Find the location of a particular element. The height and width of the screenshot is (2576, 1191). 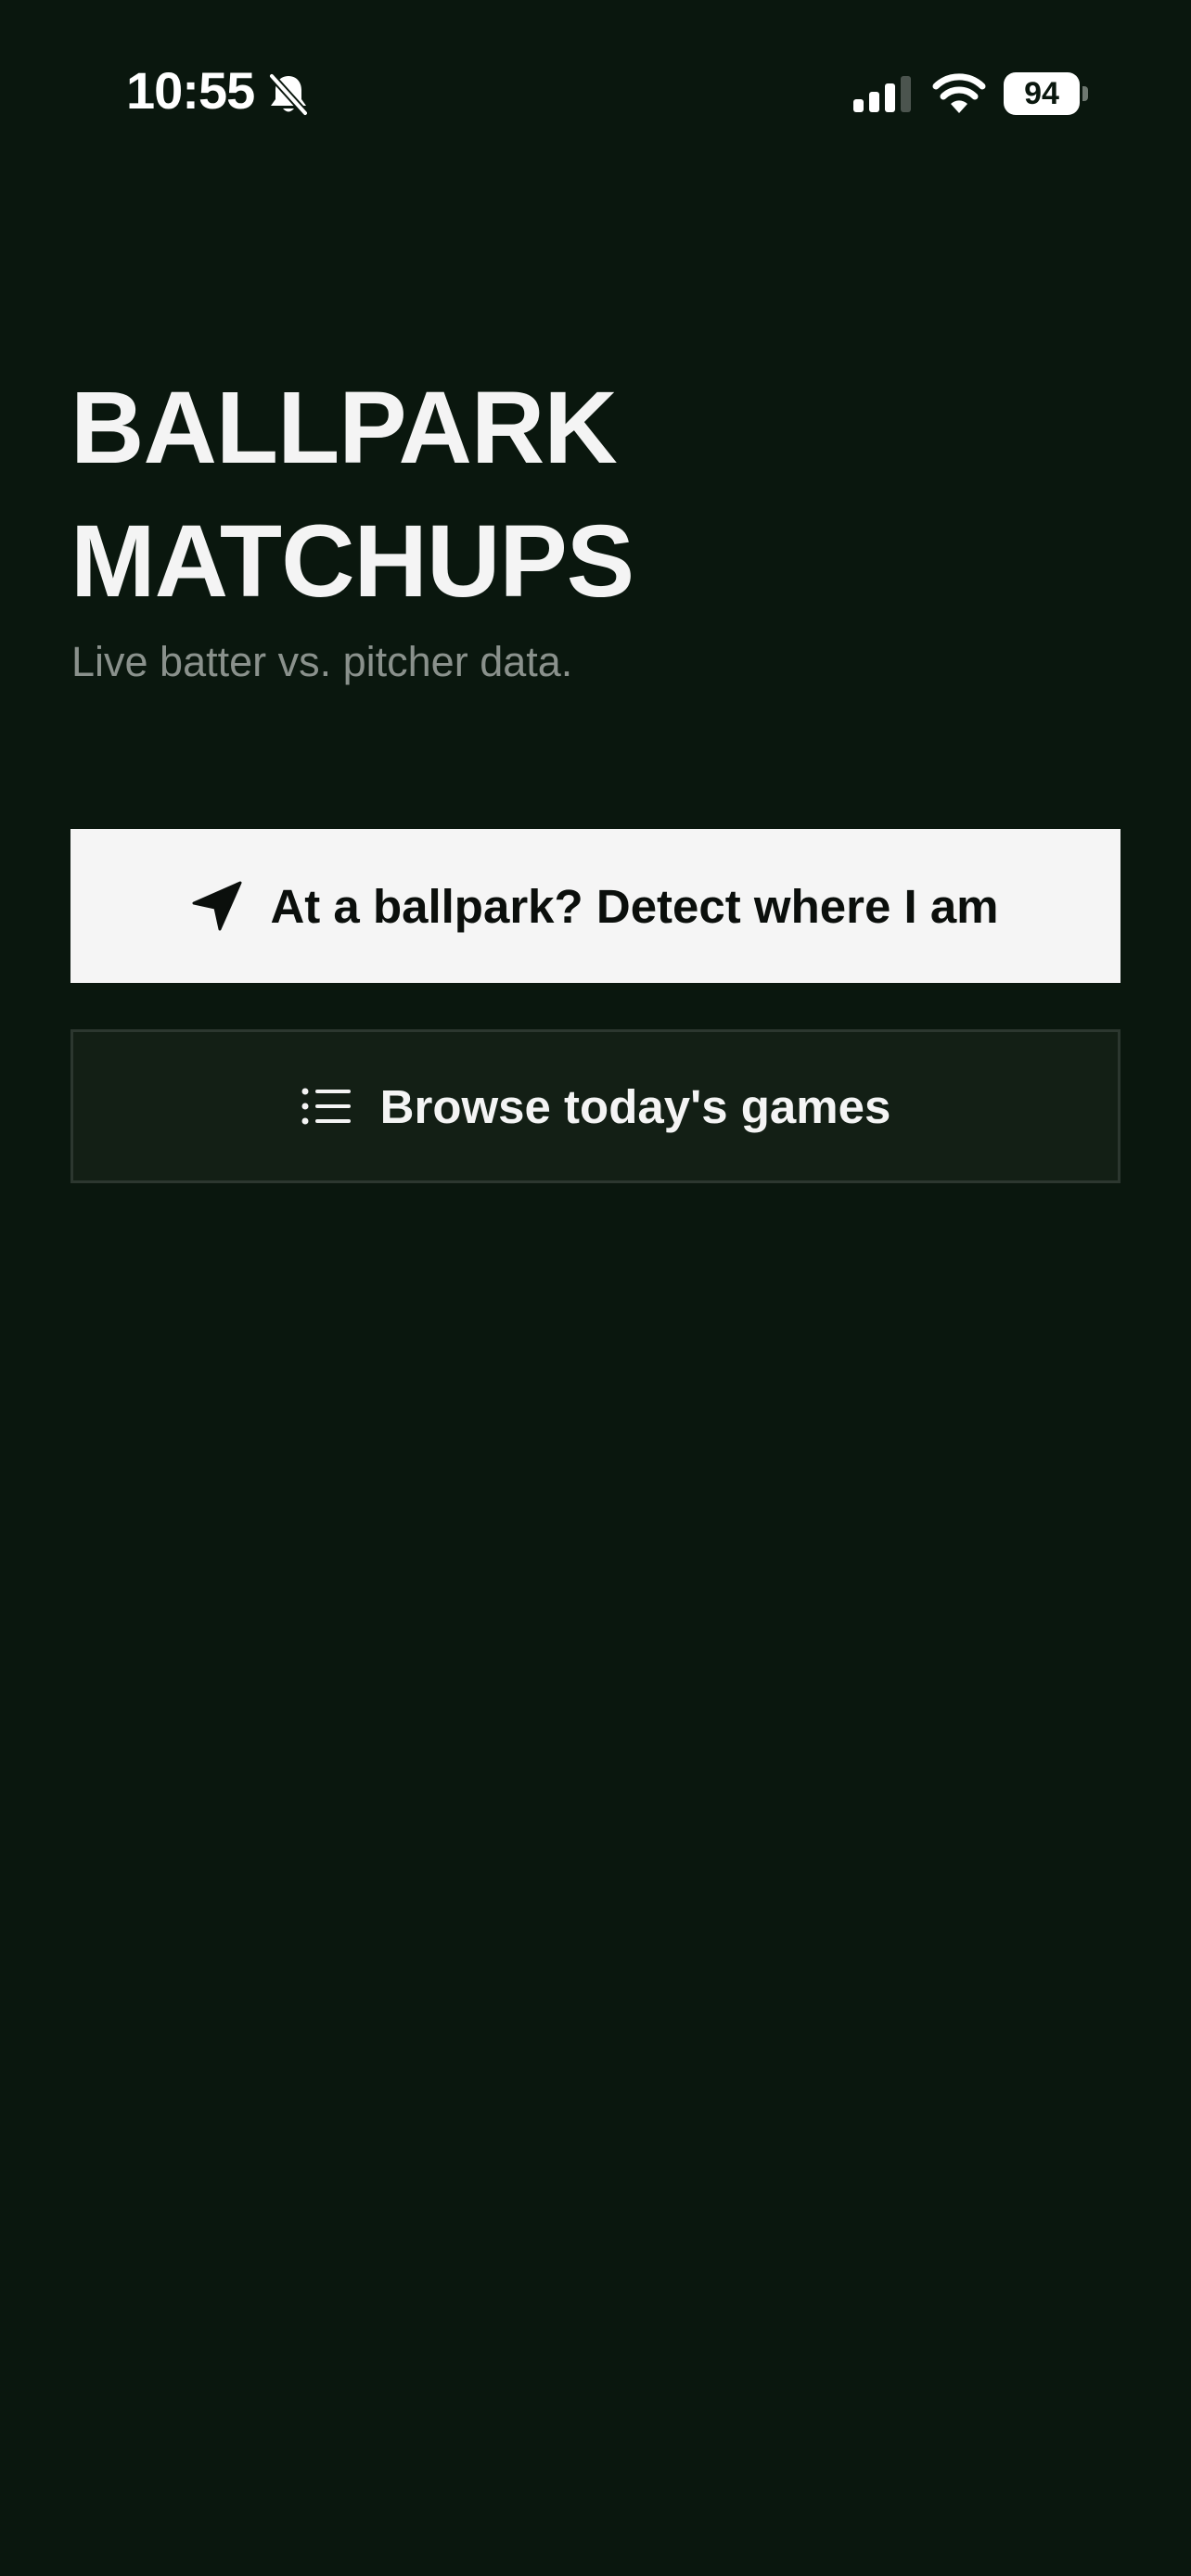

app-subtitle: Live batter vs. pitcher data. is located at coordinates (322, 662).